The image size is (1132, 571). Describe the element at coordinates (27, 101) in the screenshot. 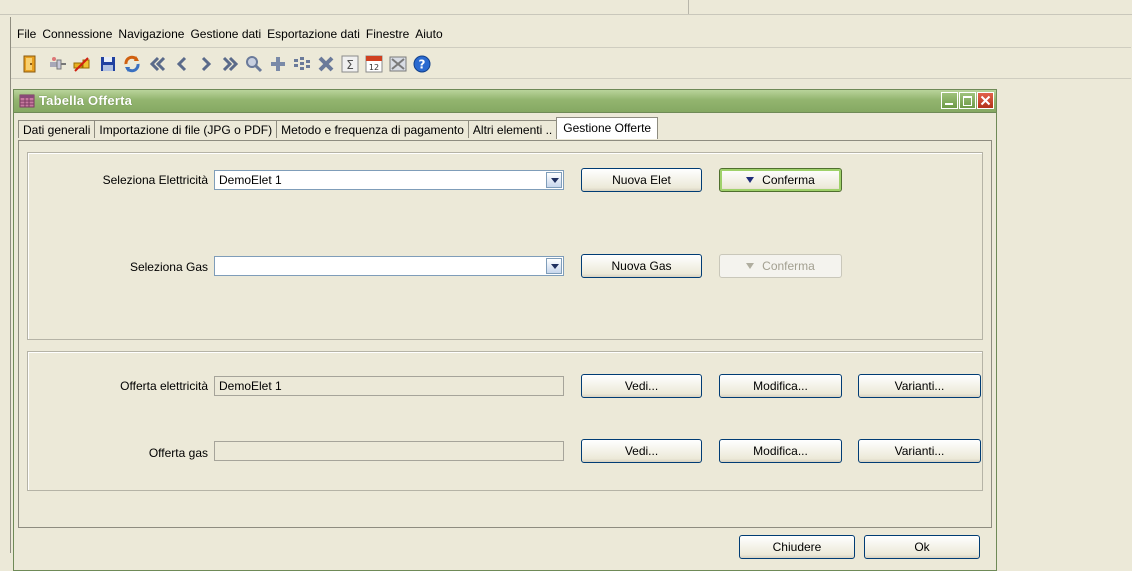

I see `table-icon` at that location.